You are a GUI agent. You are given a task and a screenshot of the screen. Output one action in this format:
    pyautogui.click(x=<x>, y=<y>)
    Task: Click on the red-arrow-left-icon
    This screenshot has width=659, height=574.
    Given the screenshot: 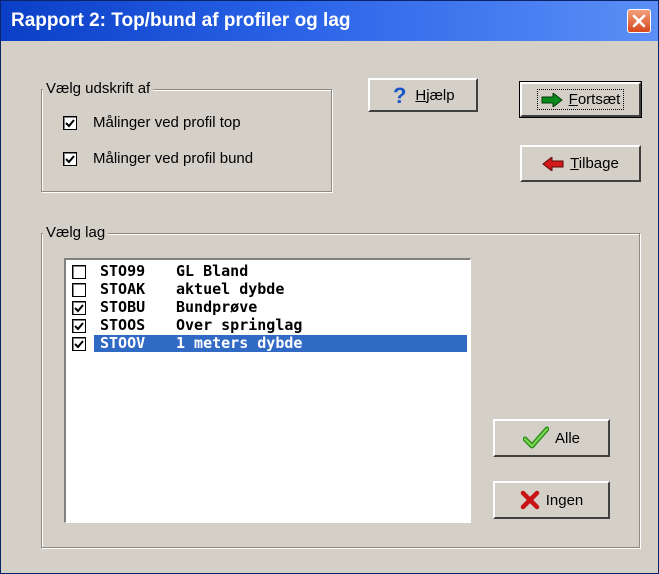 What is the action you would take?
    pyautogui.click(x=553, y=163)
    